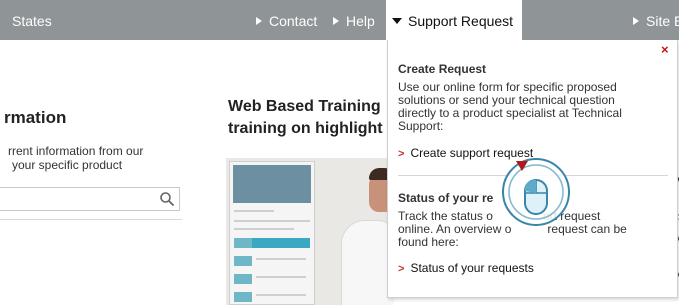 This screenshot has width=679, height=305. What do you see at coordinates (442, 69) in the screenshot?
I see `create-request-title: Create Request` at bounding box center [442, 69].